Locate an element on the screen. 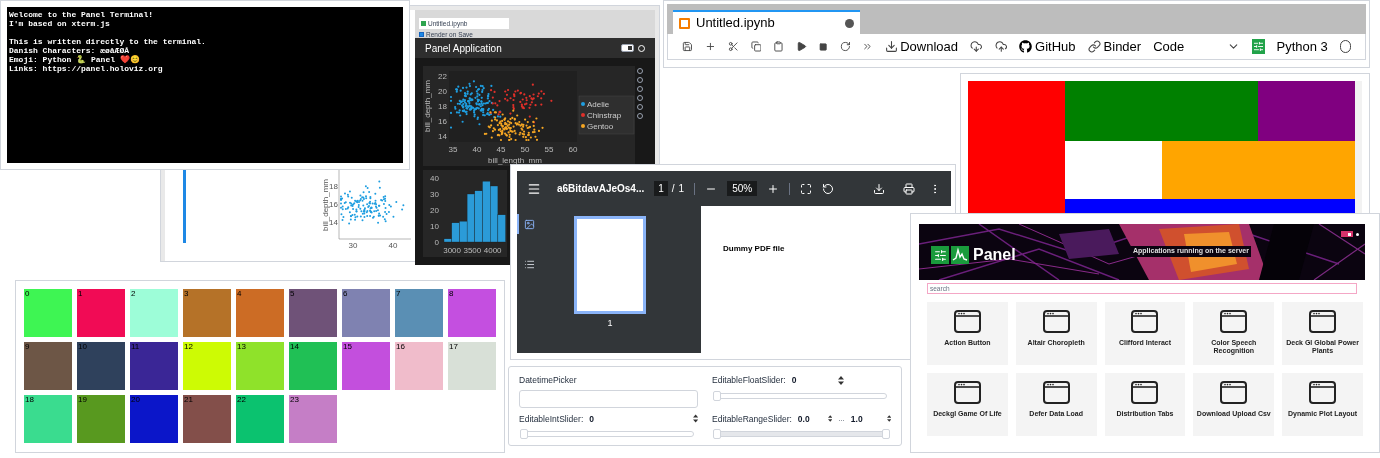 This screenshot has height=458, width=1380. scissors-icon is located at coordinates (733, 46).